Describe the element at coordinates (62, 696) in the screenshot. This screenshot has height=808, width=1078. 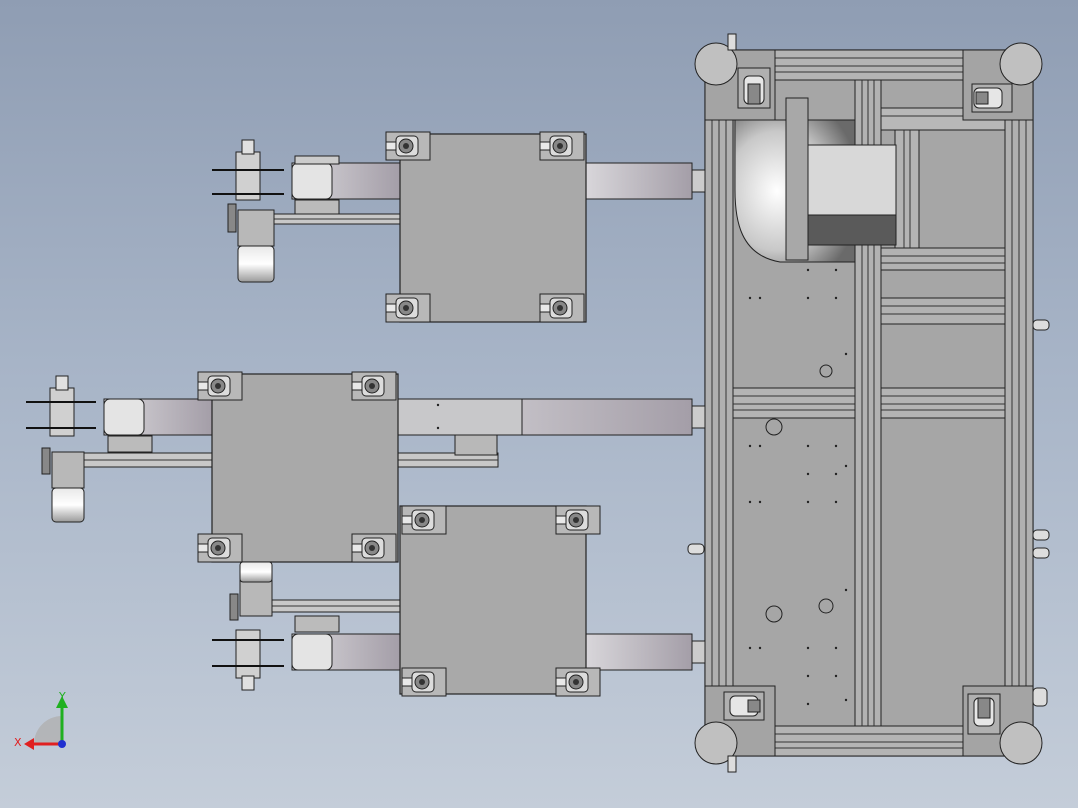
I see `y-axis-label: Y` at that location.